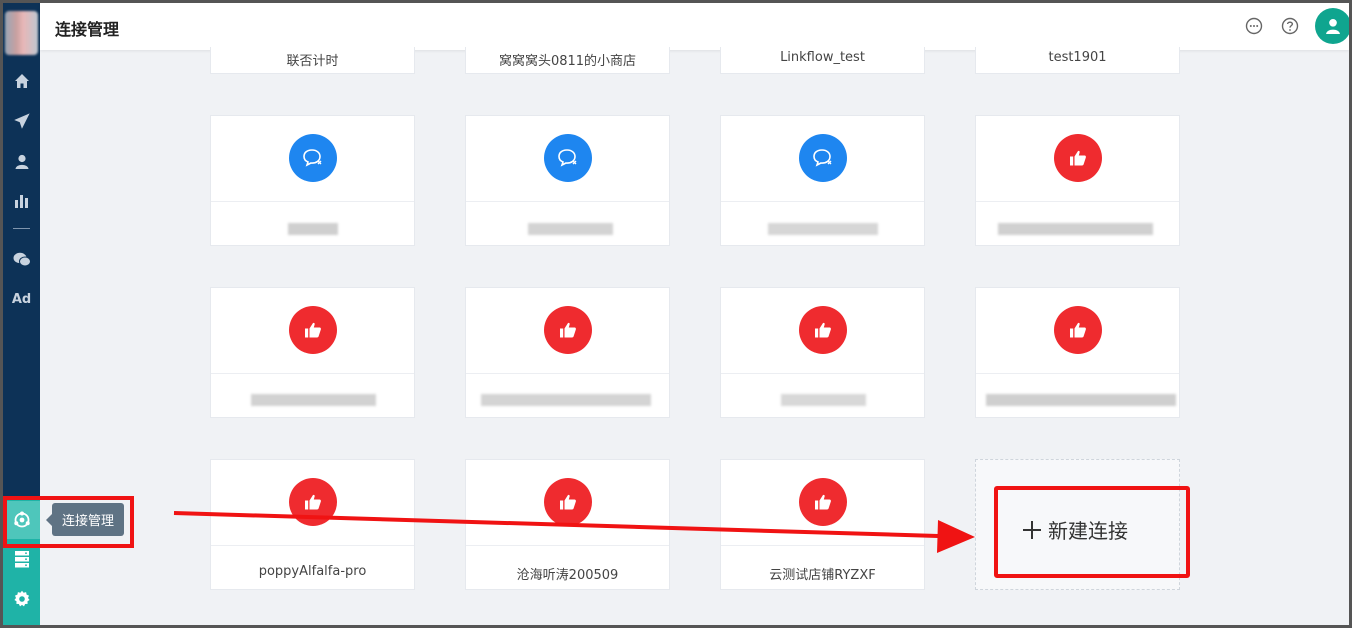 The image size is (1352, 628). Describe the element at coordinates (21, 81) in the screenshot. I see `home-icon` at that location.